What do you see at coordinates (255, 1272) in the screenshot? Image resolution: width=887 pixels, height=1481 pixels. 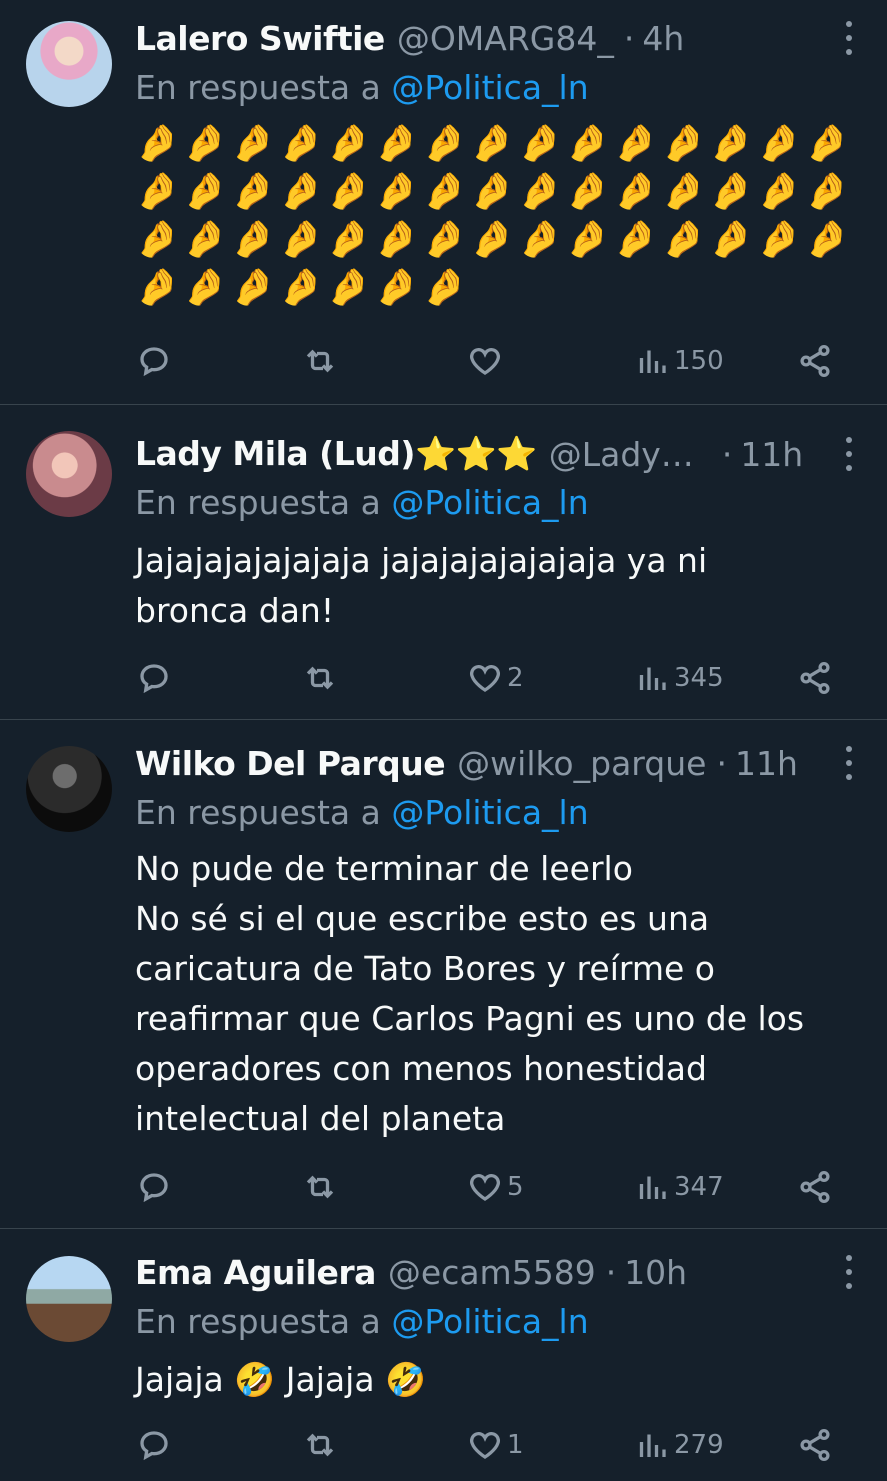 I see `display-name: Ema Aguilera` at bounding box center [255, 1272].